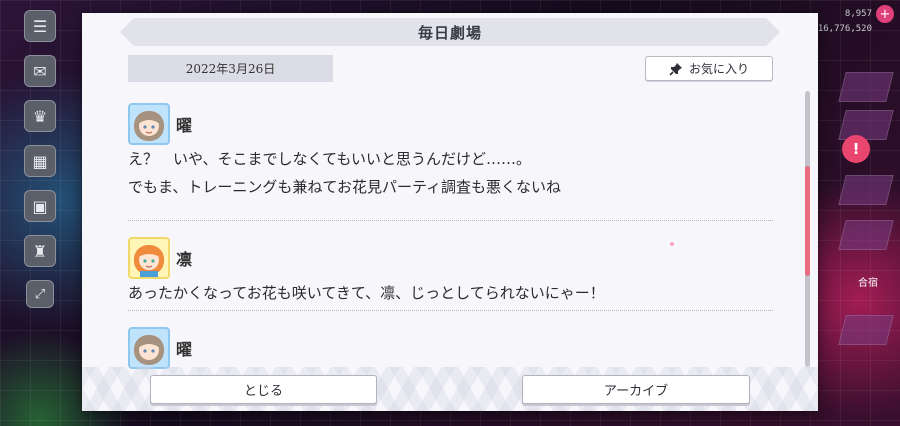 This screenshot has height=426, width=900. Describe the element at coordinates (636, 389) in the screenshot. I see `archive-button: アーカイブ` at that location.